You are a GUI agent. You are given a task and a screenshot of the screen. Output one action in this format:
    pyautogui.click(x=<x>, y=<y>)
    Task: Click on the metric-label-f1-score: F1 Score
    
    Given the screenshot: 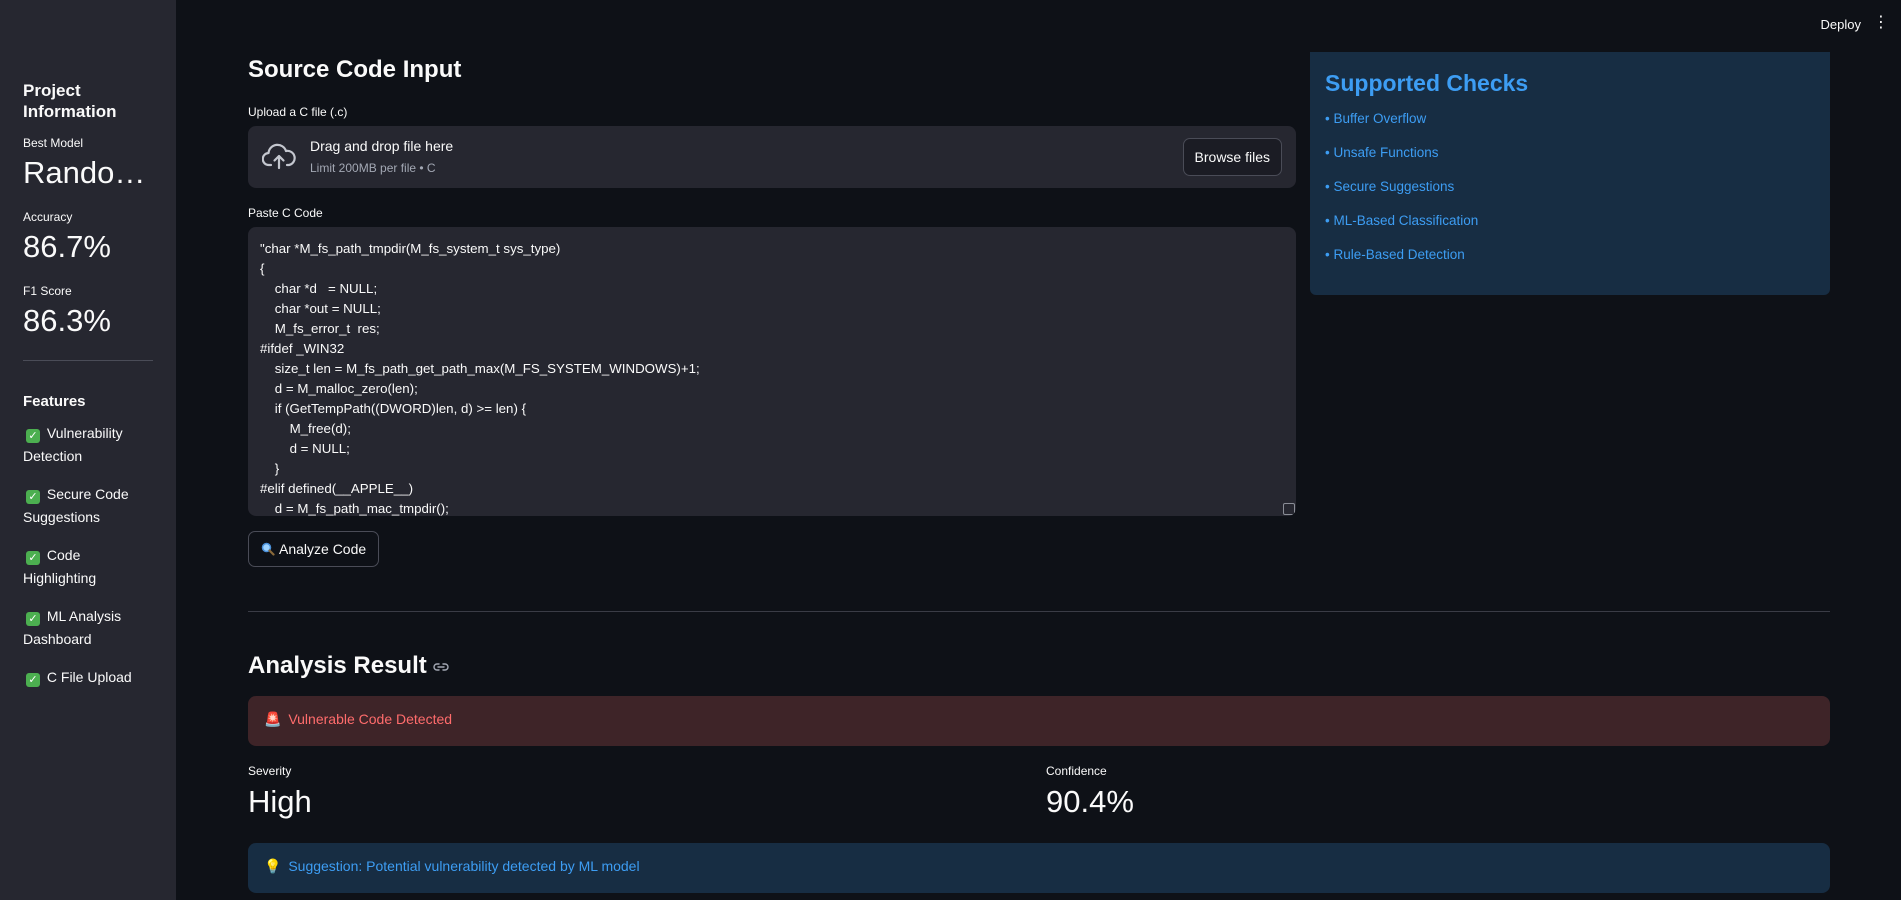 What is the action you would take?
    pyautogui.click(x=47, y=291)
    